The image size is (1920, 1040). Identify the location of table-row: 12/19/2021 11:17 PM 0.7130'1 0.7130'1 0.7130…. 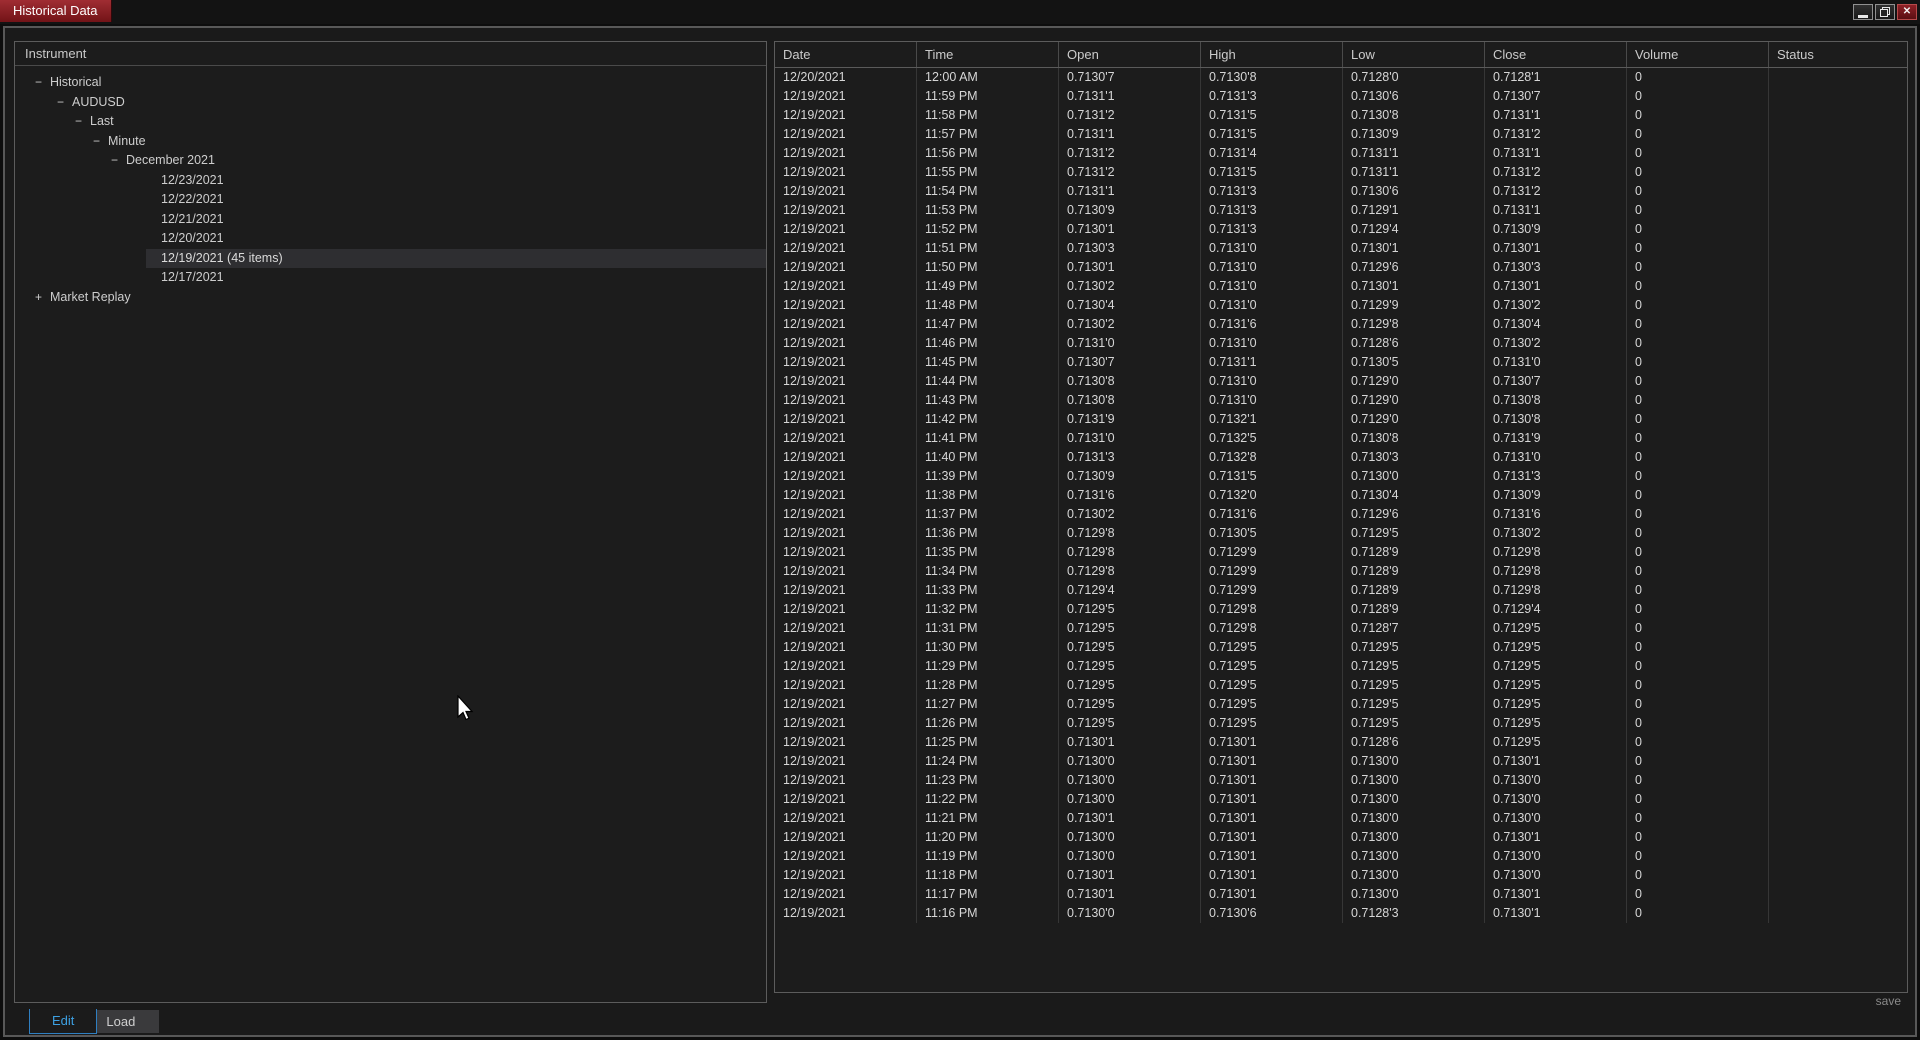
(1341, 894).